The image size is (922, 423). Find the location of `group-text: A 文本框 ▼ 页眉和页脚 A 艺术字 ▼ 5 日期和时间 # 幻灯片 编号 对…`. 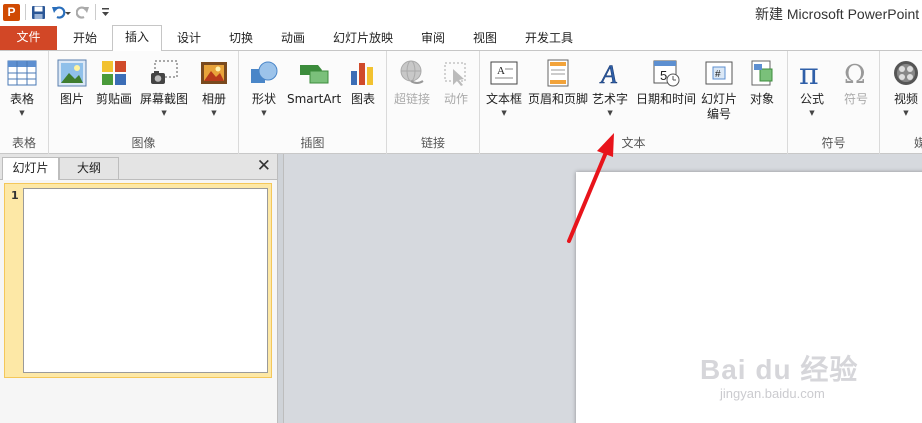

group-text: A 文本框 ▼ 页眉和页脚 A 艺术字 ▼ 5 日期和时间 # 幻灯片 编号 对… is located at coordinates (634, 102).